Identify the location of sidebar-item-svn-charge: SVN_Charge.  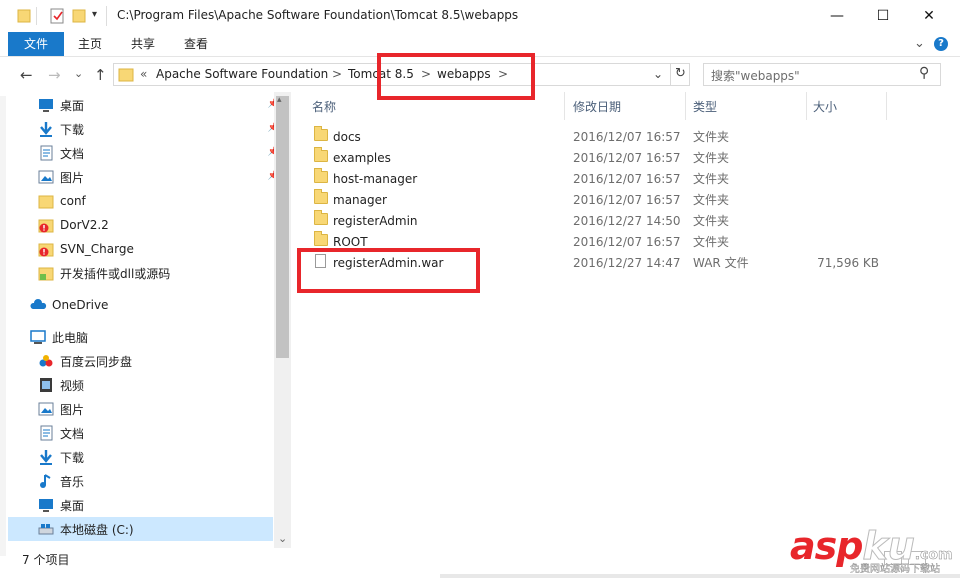
(160, 249).